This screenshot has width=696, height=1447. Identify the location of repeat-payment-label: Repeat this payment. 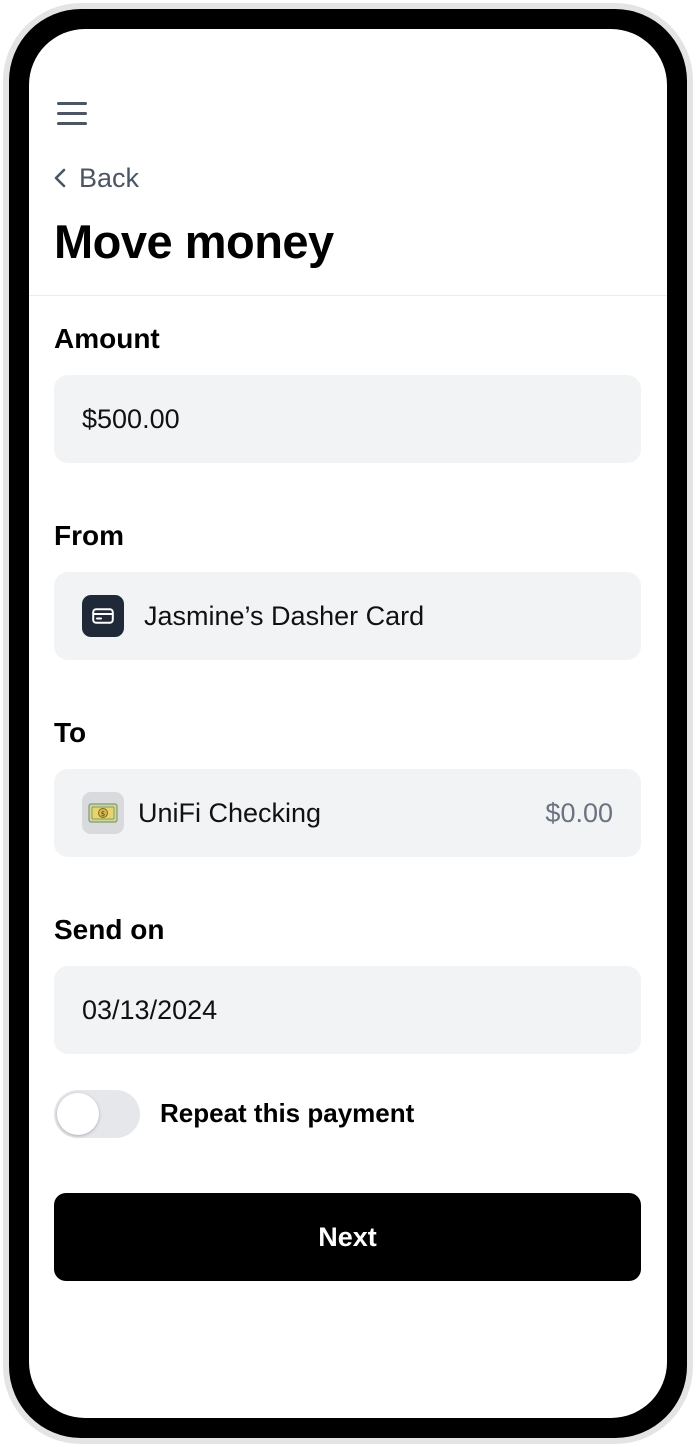
(287, 1113).